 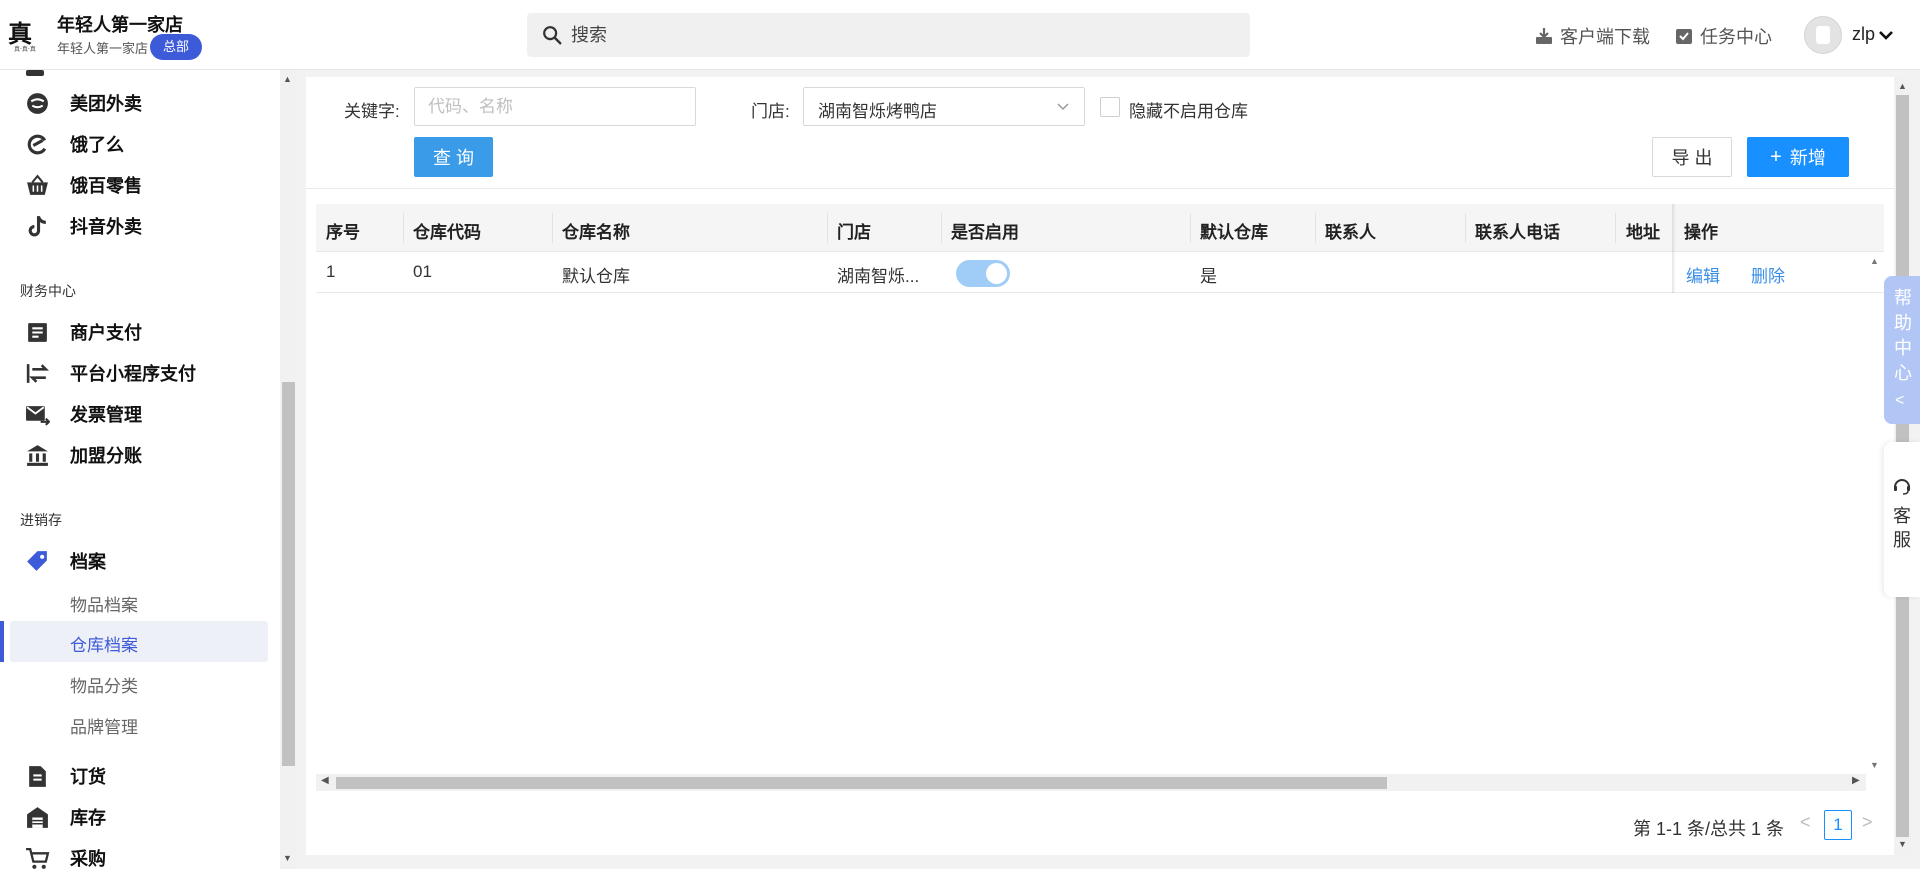 I want to click on task-center-link: 任务中心, so click(x=1723, y=36).